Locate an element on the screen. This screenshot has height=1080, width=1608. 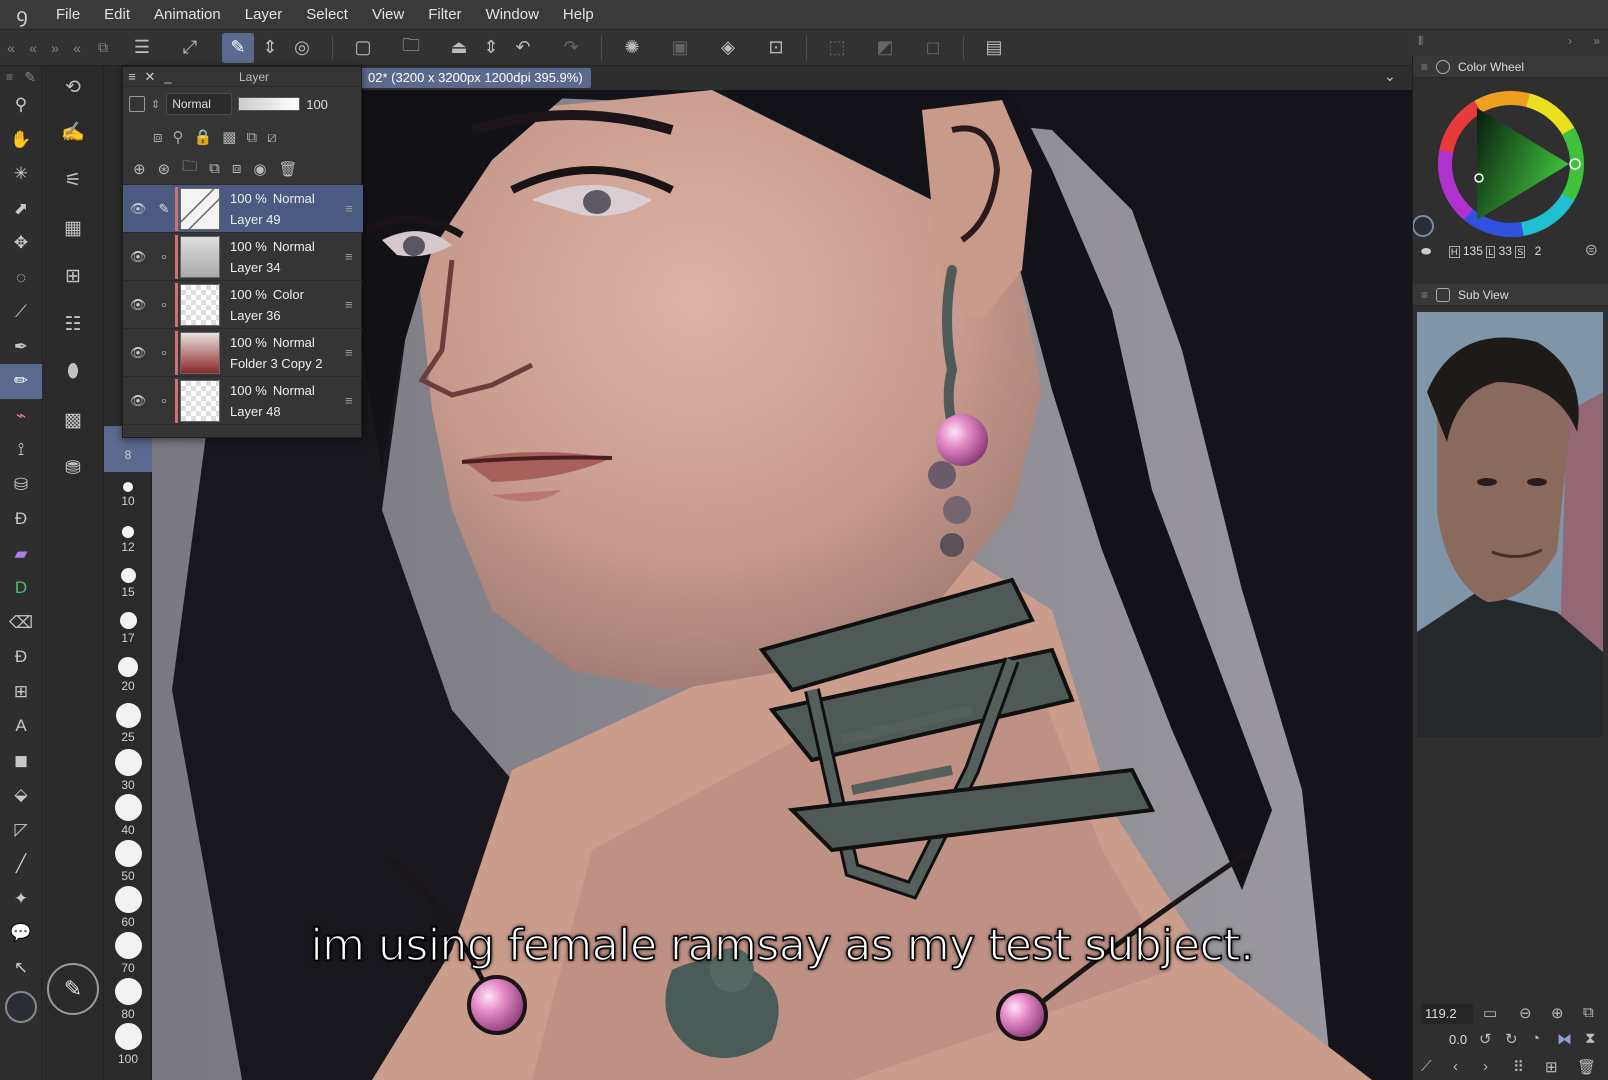
figure-tool-icon: ◼ is located at coordinates (21, 761).